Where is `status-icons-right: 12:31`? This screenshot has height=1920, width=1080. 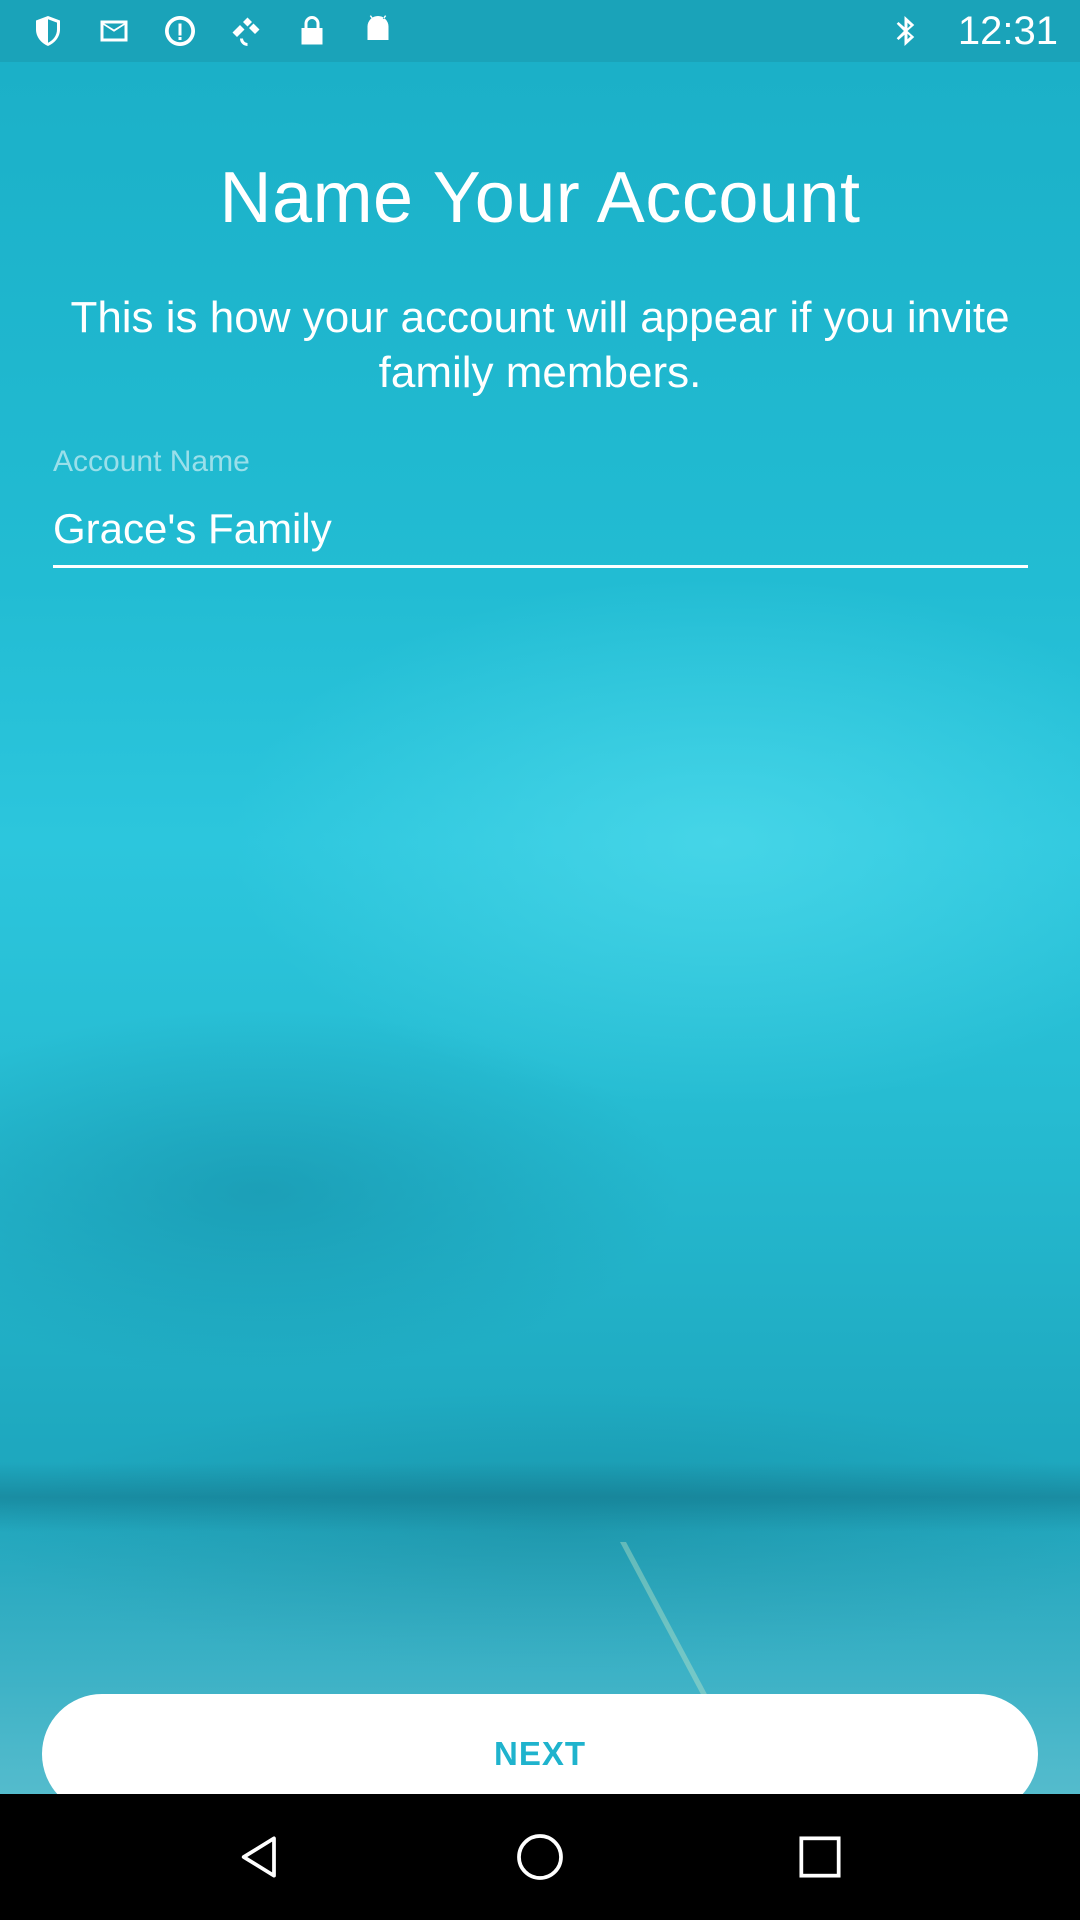 status-icons-right: 12:31 is located at coordinates (972, 31).